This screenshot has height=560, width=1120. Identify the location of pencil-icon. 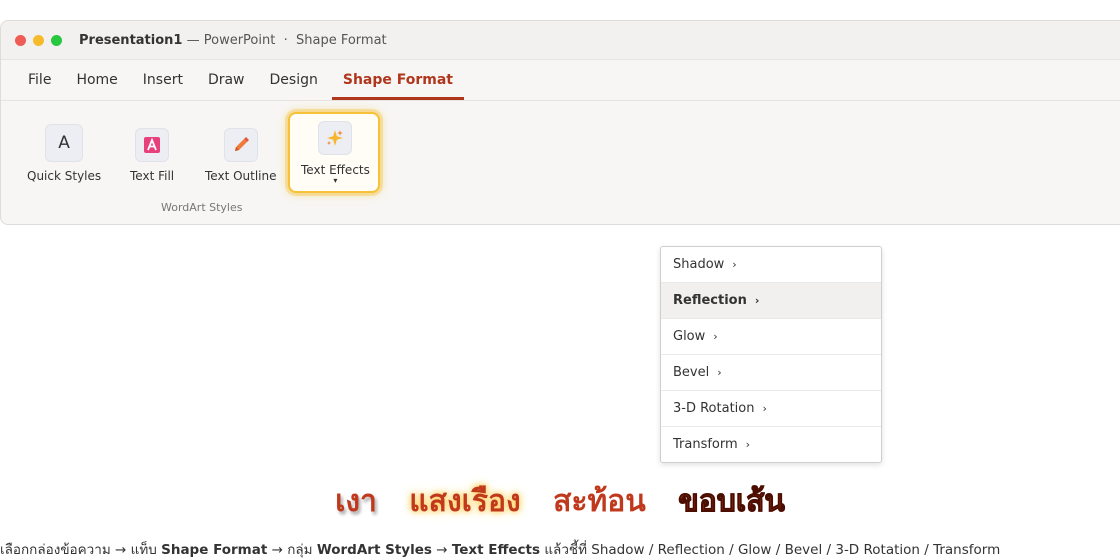
(240, 145).